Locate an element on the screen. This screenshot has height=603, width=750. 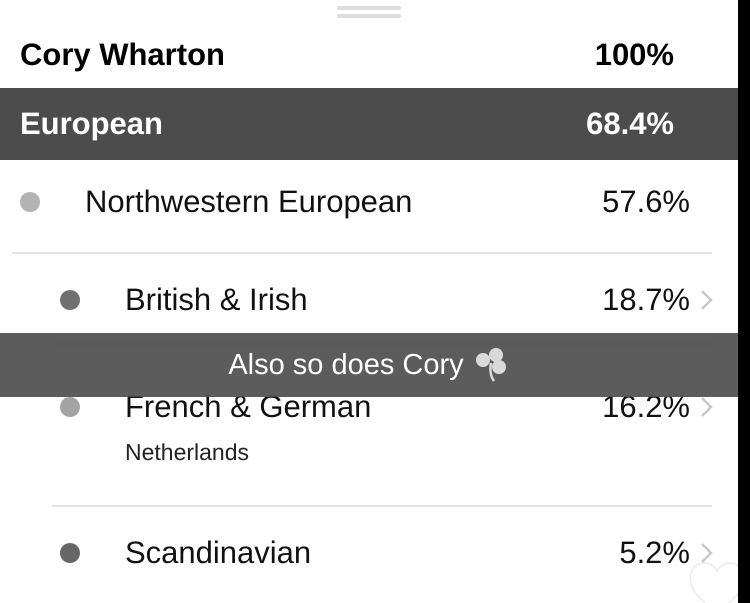
region-percent: 16.2% is located at coordinates (646, 407).